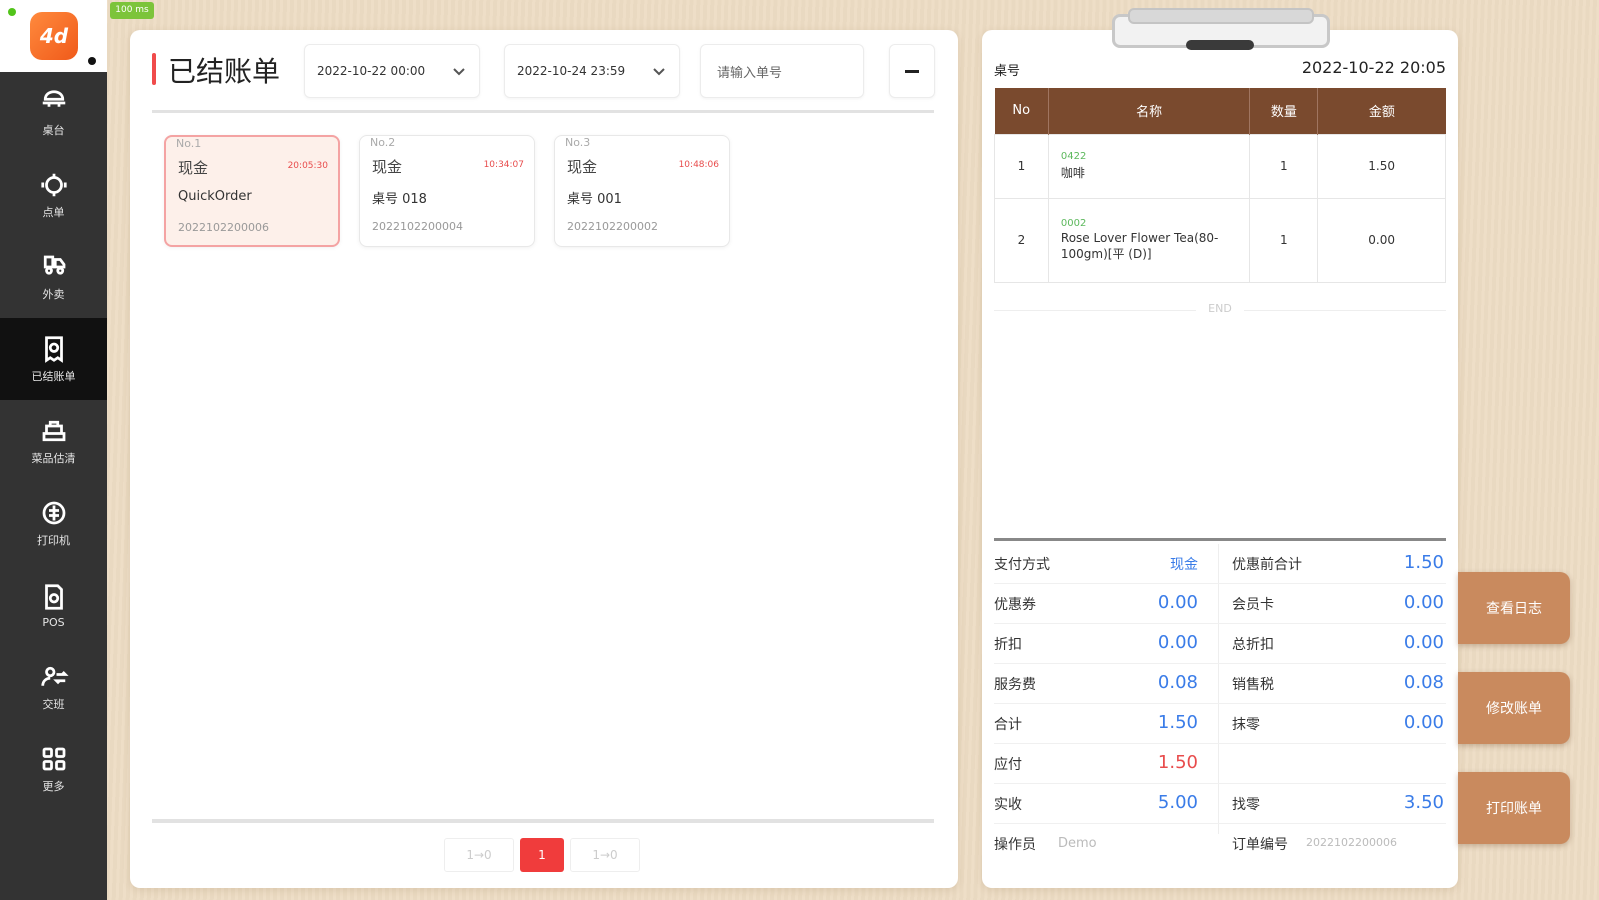 This screenshot has width=1599, height=900. What do you see at coordinates (1008, 765) in the screenshot?
I see `summary-label: 应付` at bounding box center [1008, 765].